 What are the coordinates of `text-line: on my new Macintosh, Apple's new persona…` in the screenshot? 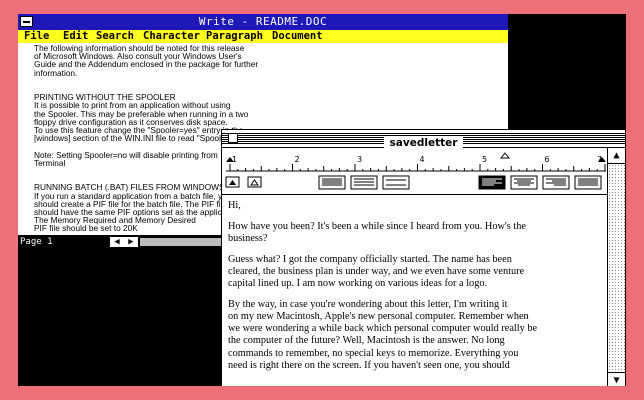 It's located at (378, 316).